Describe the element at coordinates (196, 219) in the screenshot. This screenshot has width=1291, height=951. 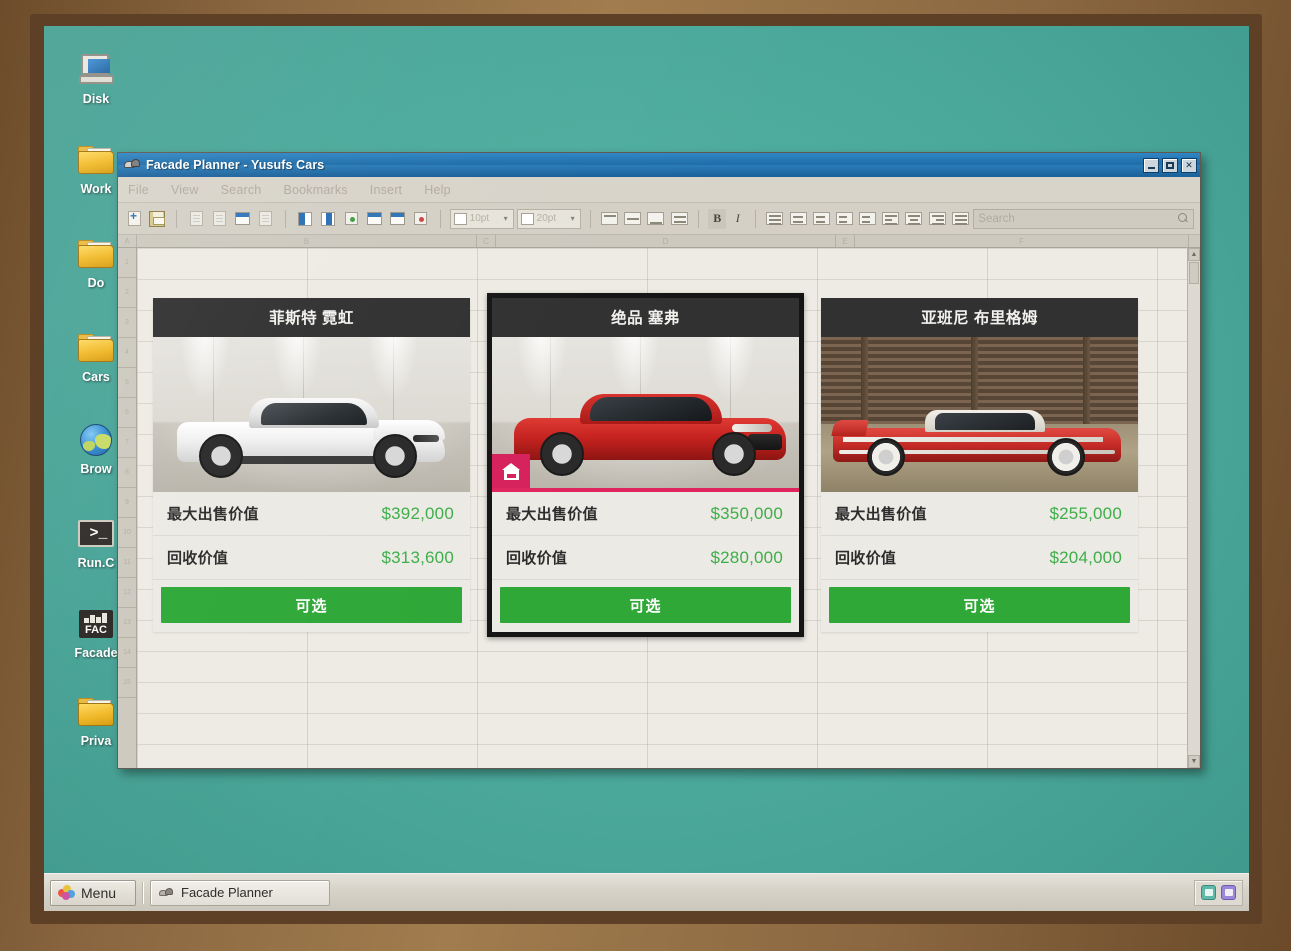
I see `copy-button` at that location.